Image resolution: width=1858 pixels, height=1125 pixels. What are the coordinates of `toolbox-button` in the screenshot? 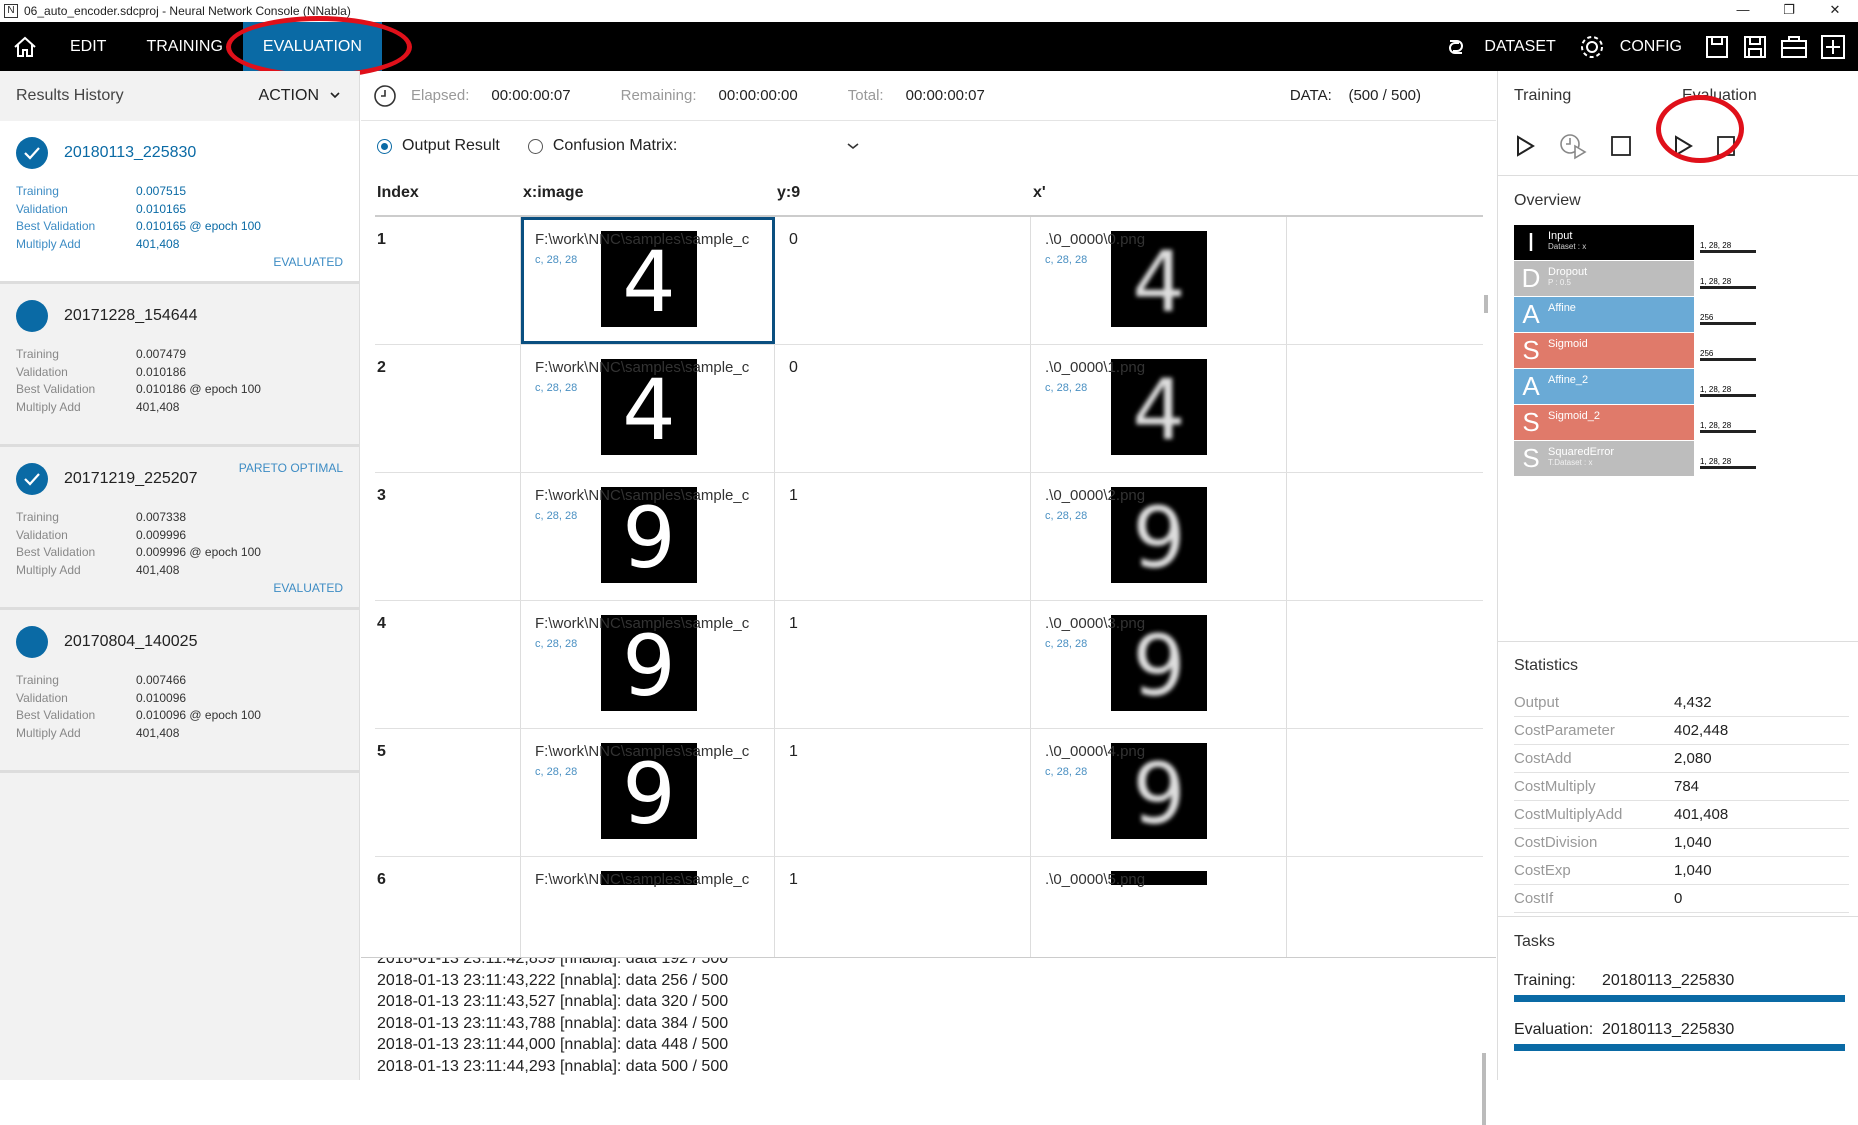 It's located at (1794, 47).